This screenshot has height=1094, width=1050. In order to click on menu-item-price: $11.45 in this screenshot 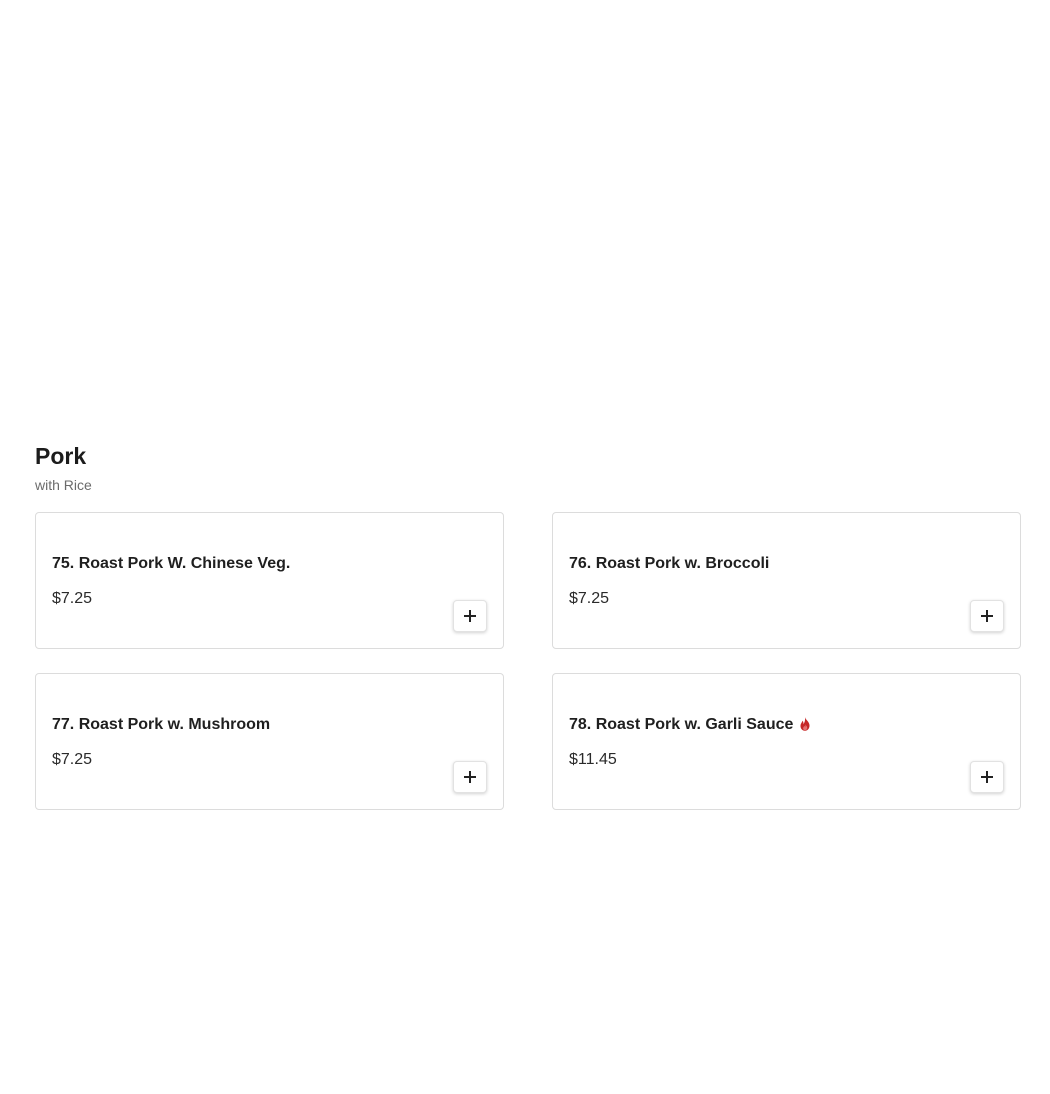, I will do `click(593, 759)`.